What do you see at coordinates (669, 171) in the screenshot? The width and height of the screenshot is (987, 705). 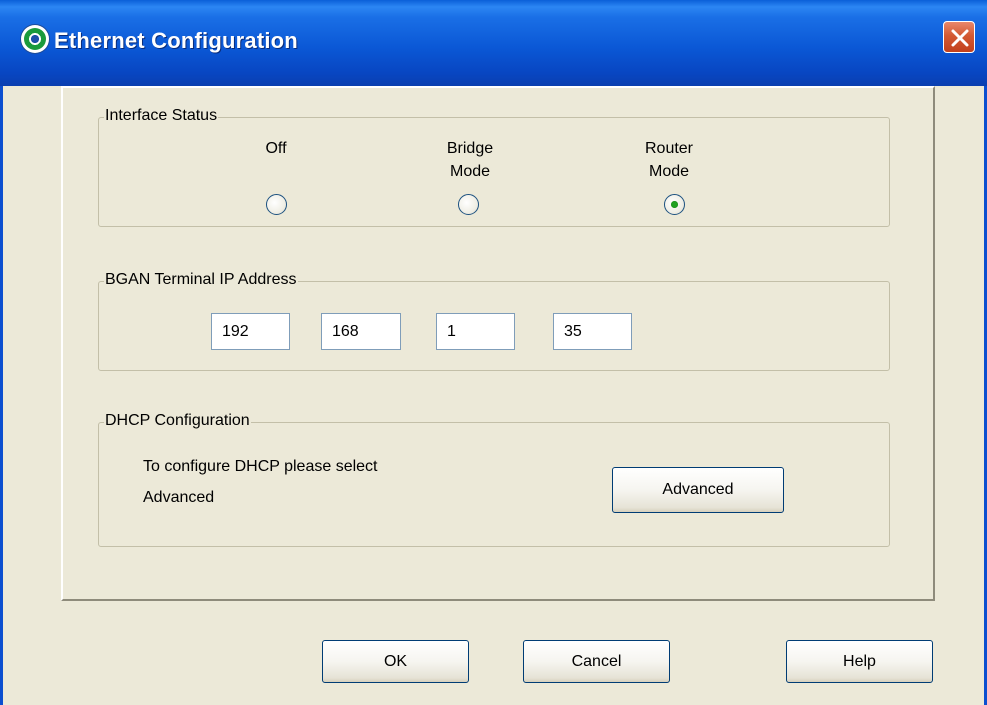 I see `radio-router-label-line2: Mode` at bounding box center [669, 171].